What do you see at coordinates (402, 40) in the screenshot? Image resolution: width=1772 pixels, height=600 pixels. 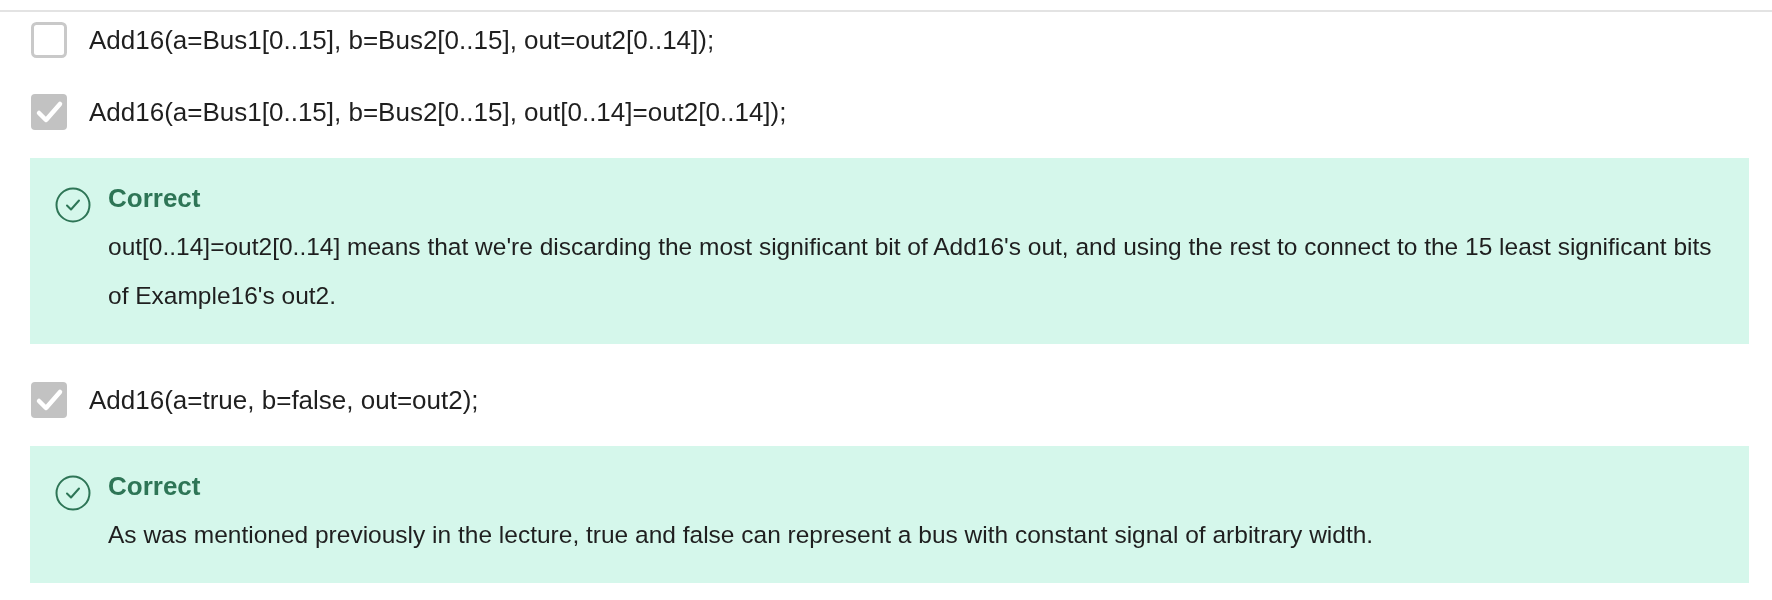 I see `option-text: Add16(a=Bus1[0..15], b=Bus2[0..15], out=out2[0..14]);` at bounding box center [402, 40].